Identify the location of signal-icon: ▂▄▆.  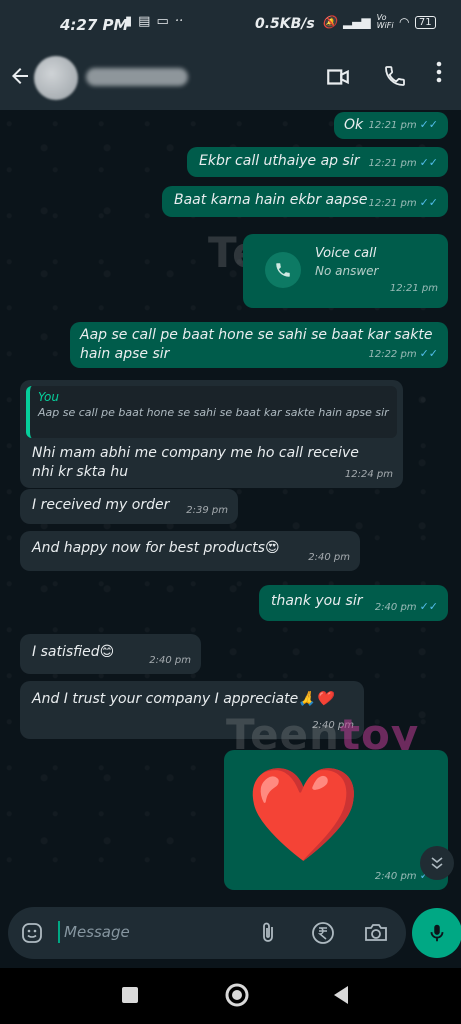
(356, 22).